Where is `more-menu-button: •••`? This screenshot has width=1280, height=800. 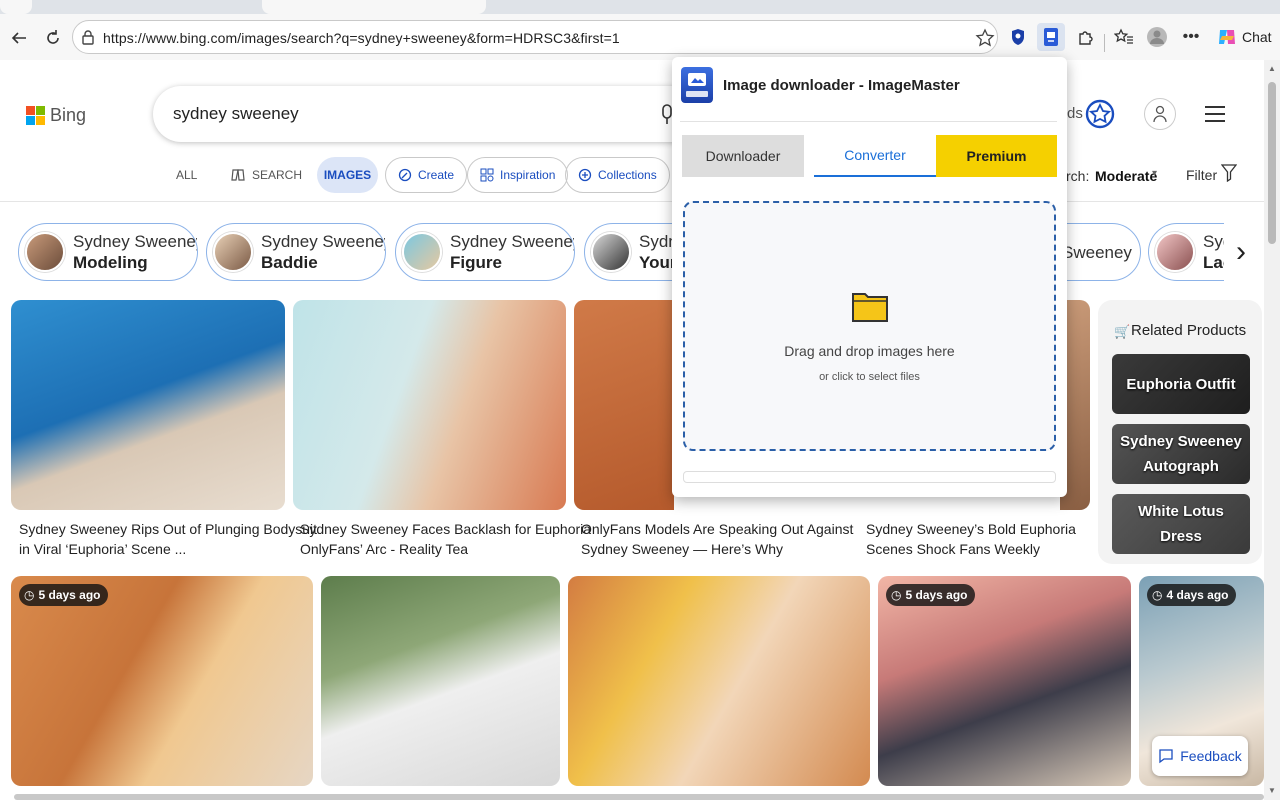 more-menu-button: ••• is located at coordinates (1191, 37).